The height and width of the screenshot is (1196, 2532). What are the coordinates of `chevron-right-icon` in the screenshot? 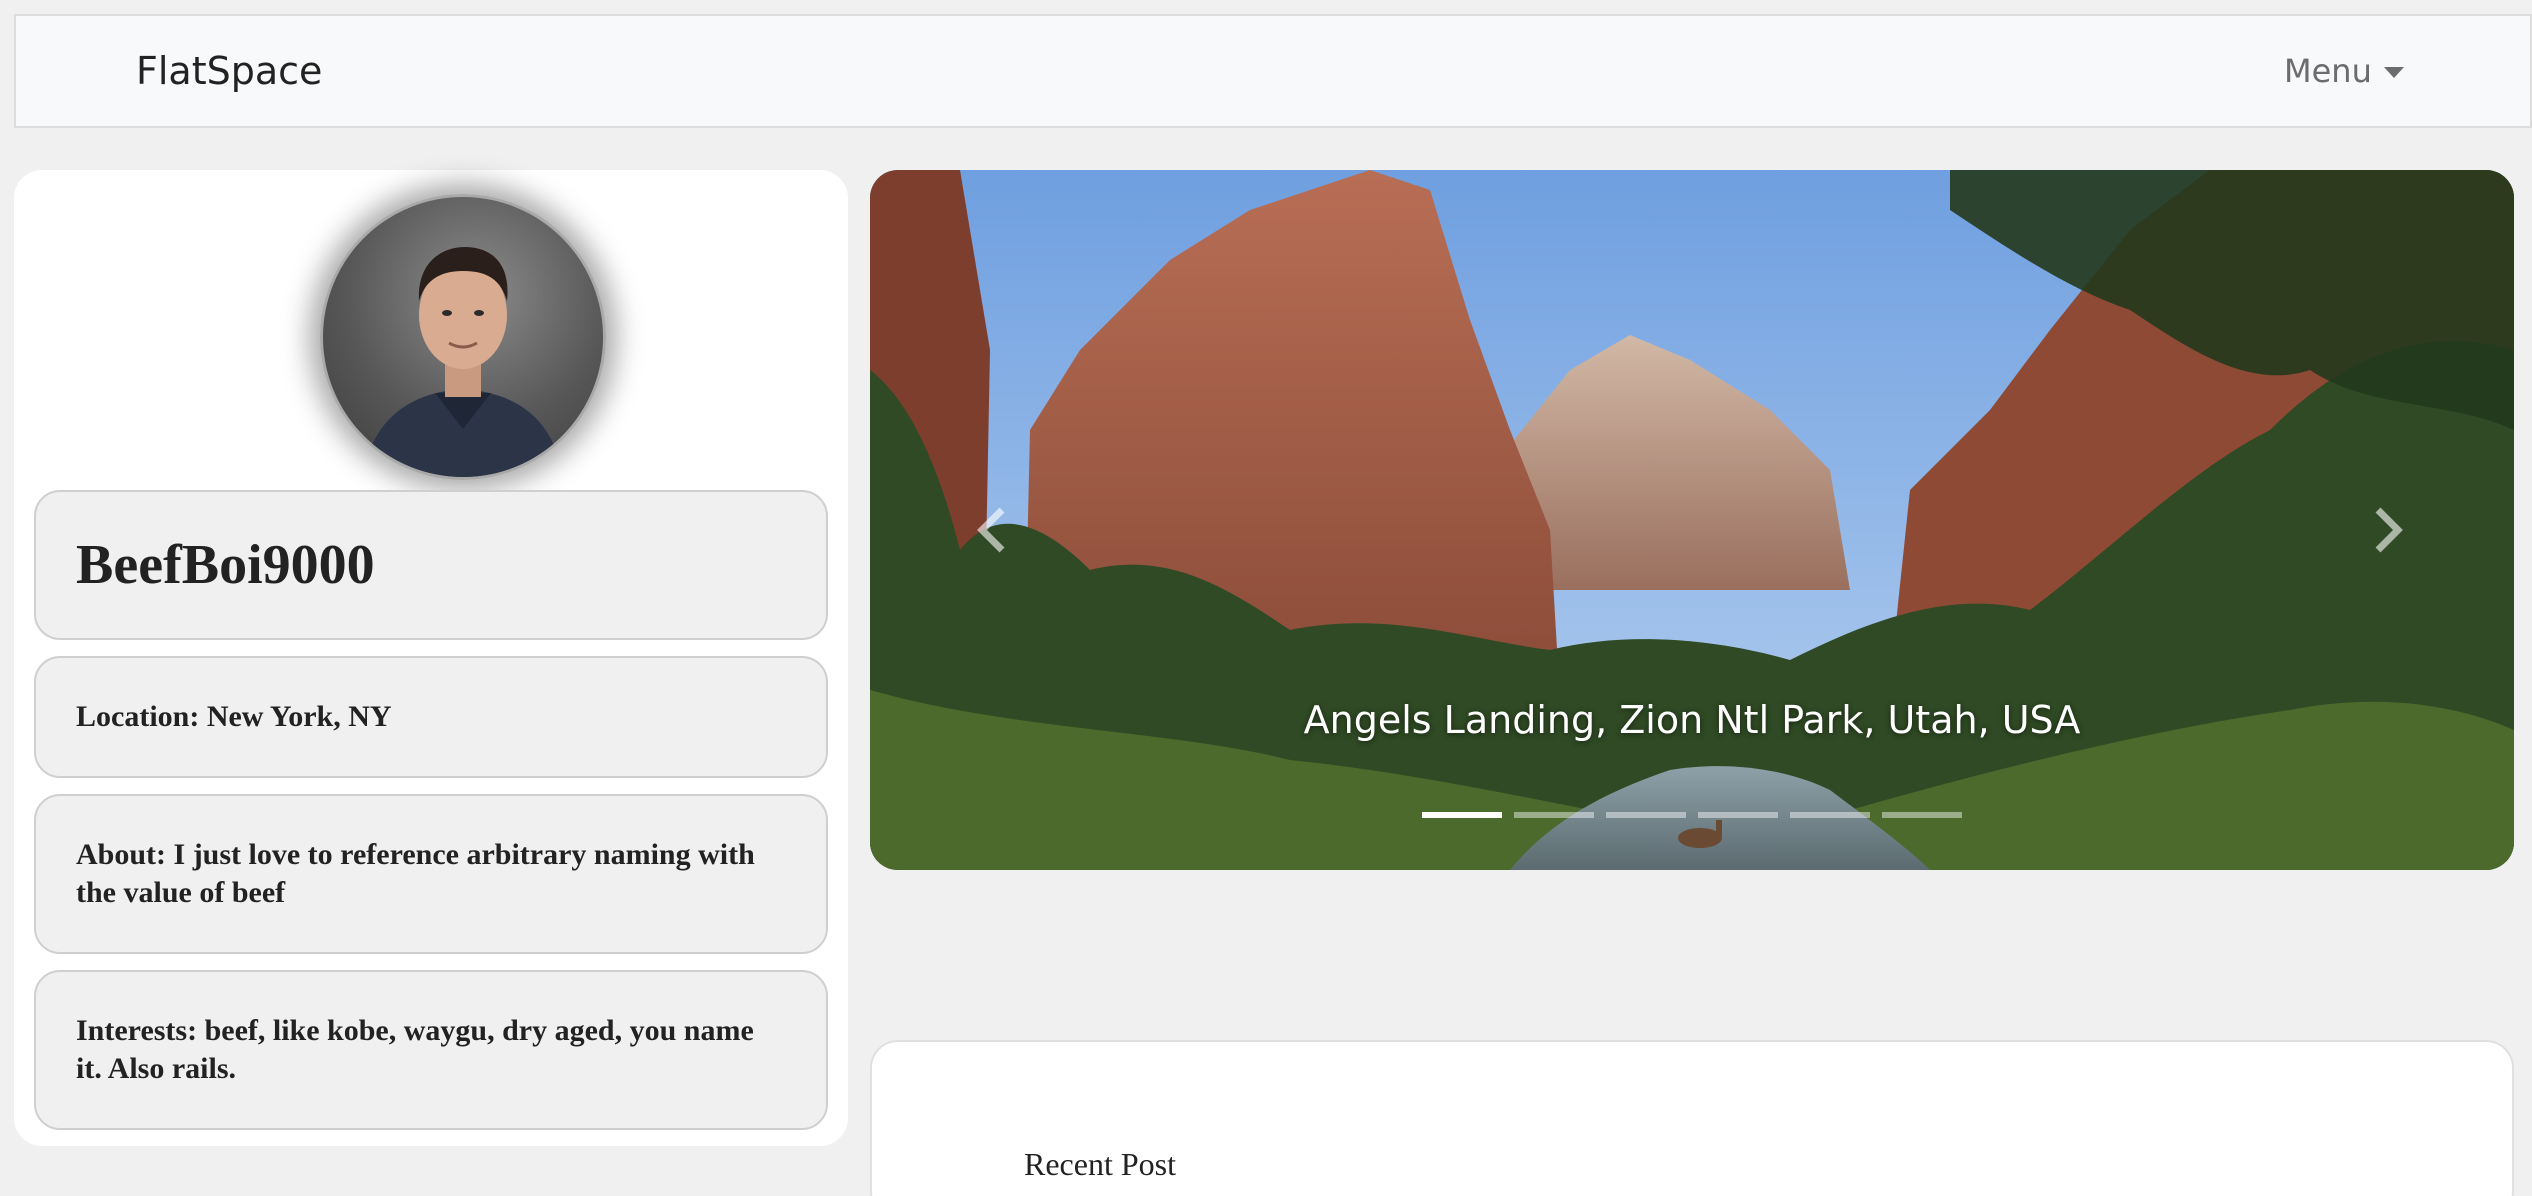 It's located at (2389, 530).